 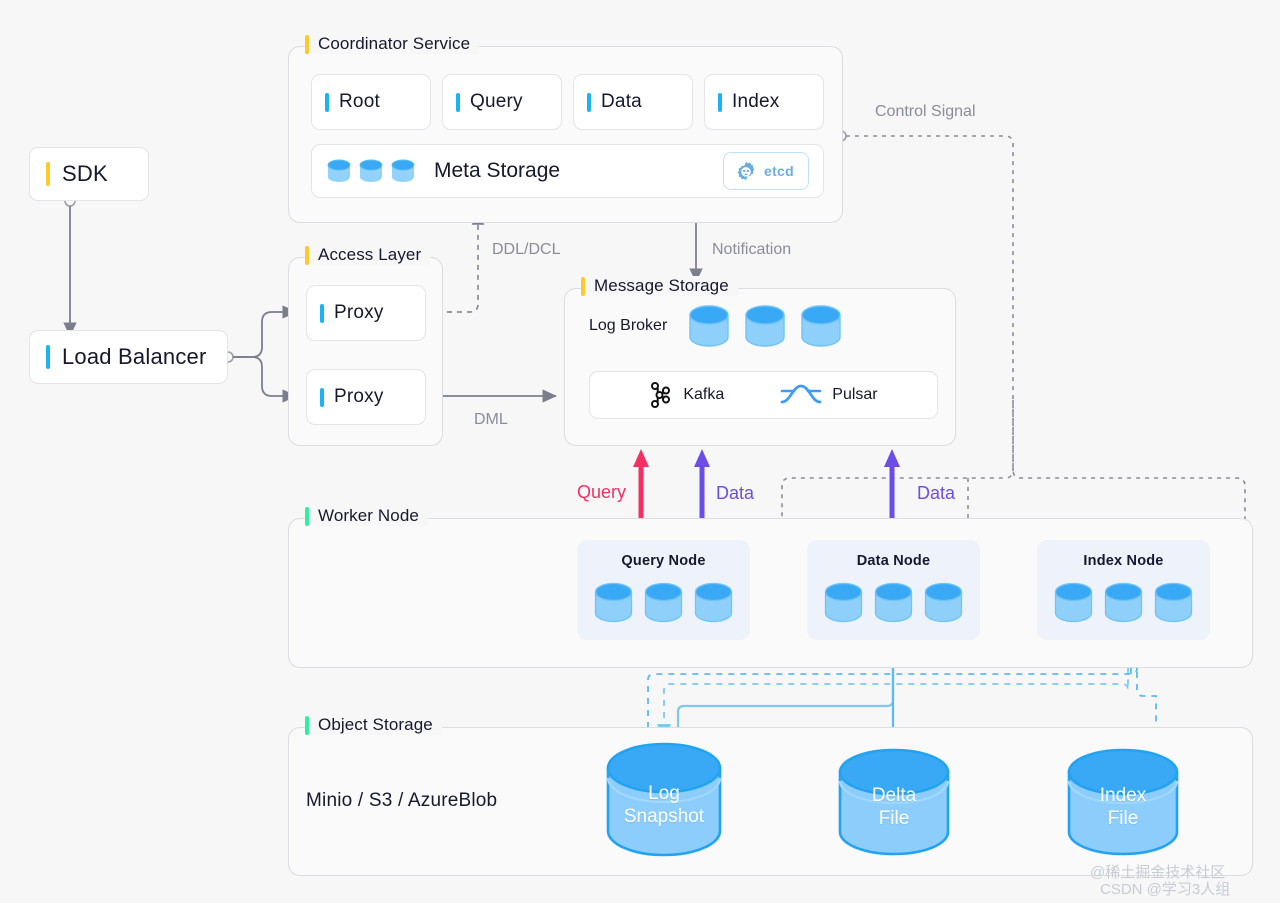 I want to click on data-accent-bar, so click(x=589, y=102).